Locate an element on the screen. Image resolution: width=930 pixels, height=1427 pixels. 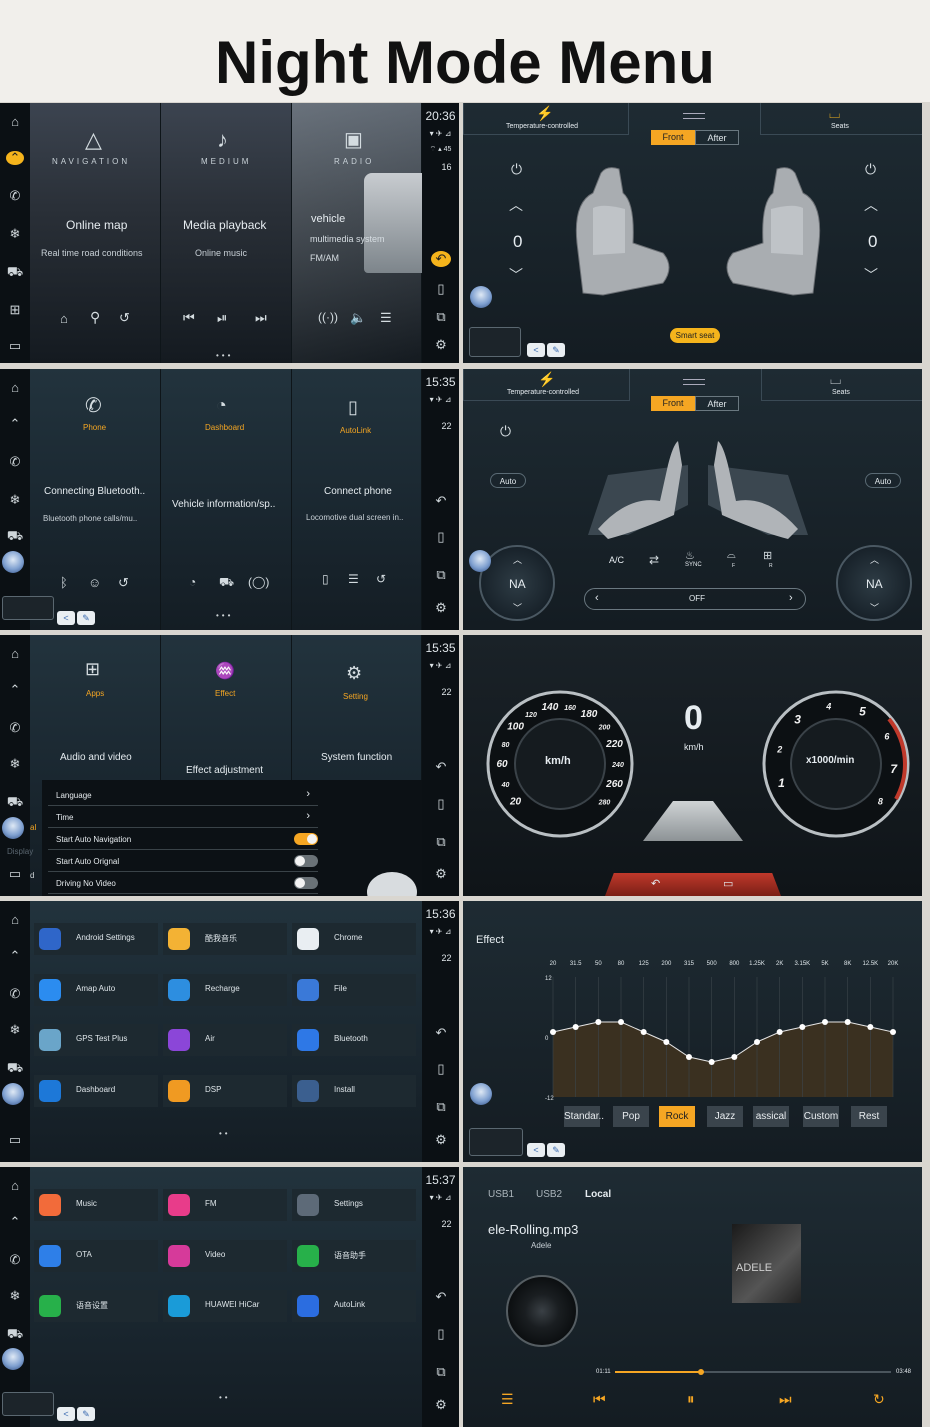
progress-knob is located at coordinates (700, 1372).